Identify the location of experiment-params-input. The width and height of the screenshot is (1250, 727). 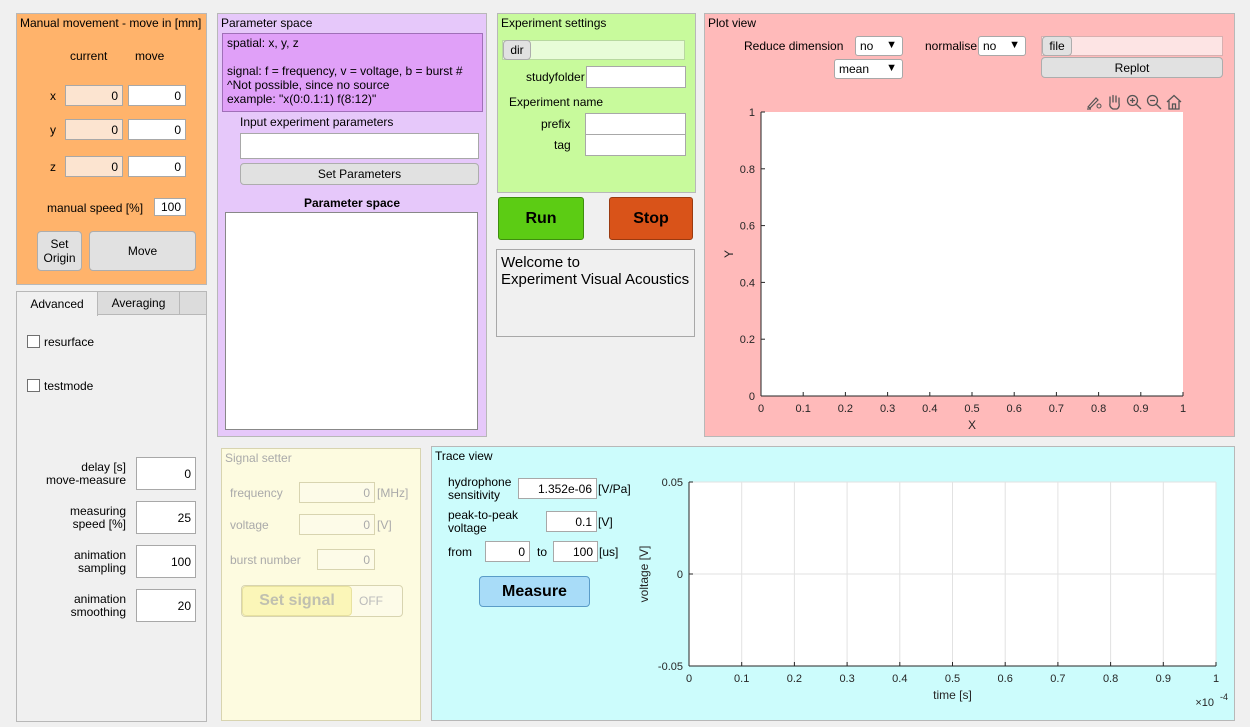
(359, 146).